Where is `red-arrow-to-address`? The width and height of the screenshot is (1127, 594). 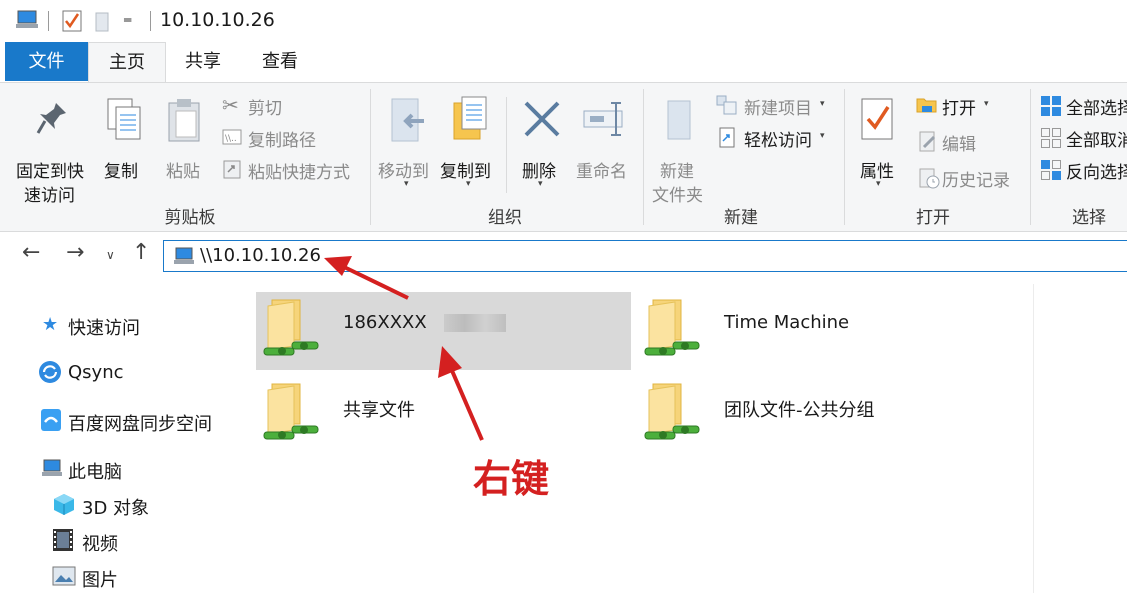
red-arrow-to-address is located at coordinates (366, 278).